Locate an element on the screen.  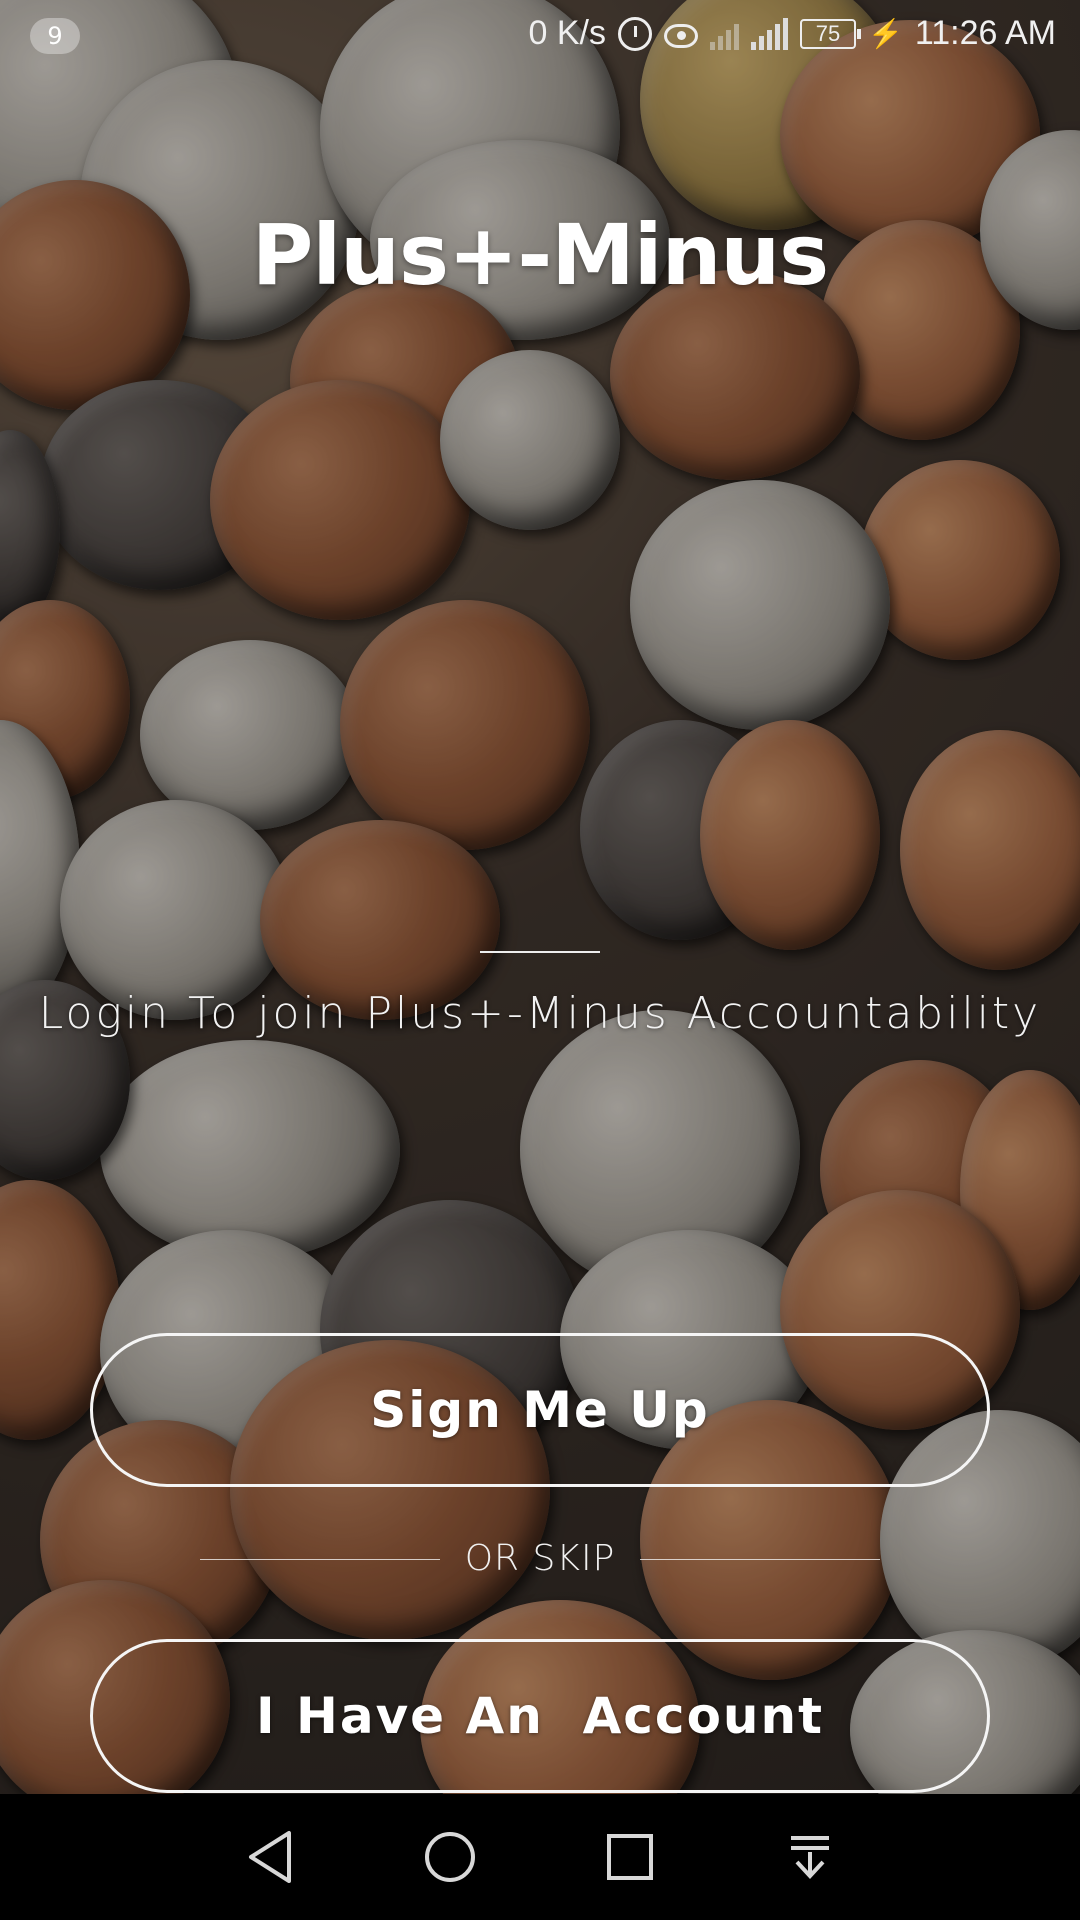
status-indicators: 0 K/s 75 ⚡ 11:26 AM is located at coordinates (793, 33).